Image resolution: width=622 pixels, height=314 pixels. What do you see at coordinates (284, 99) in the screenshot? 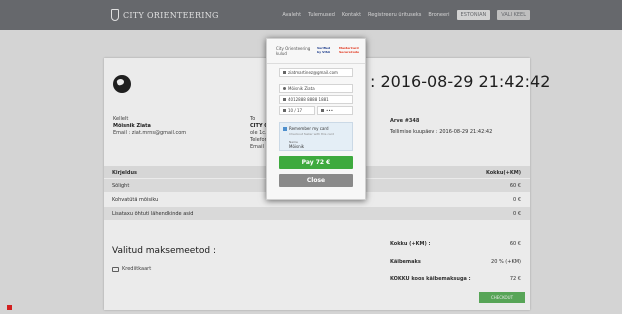
I see `card-icon` at bounding box center [284, 99].